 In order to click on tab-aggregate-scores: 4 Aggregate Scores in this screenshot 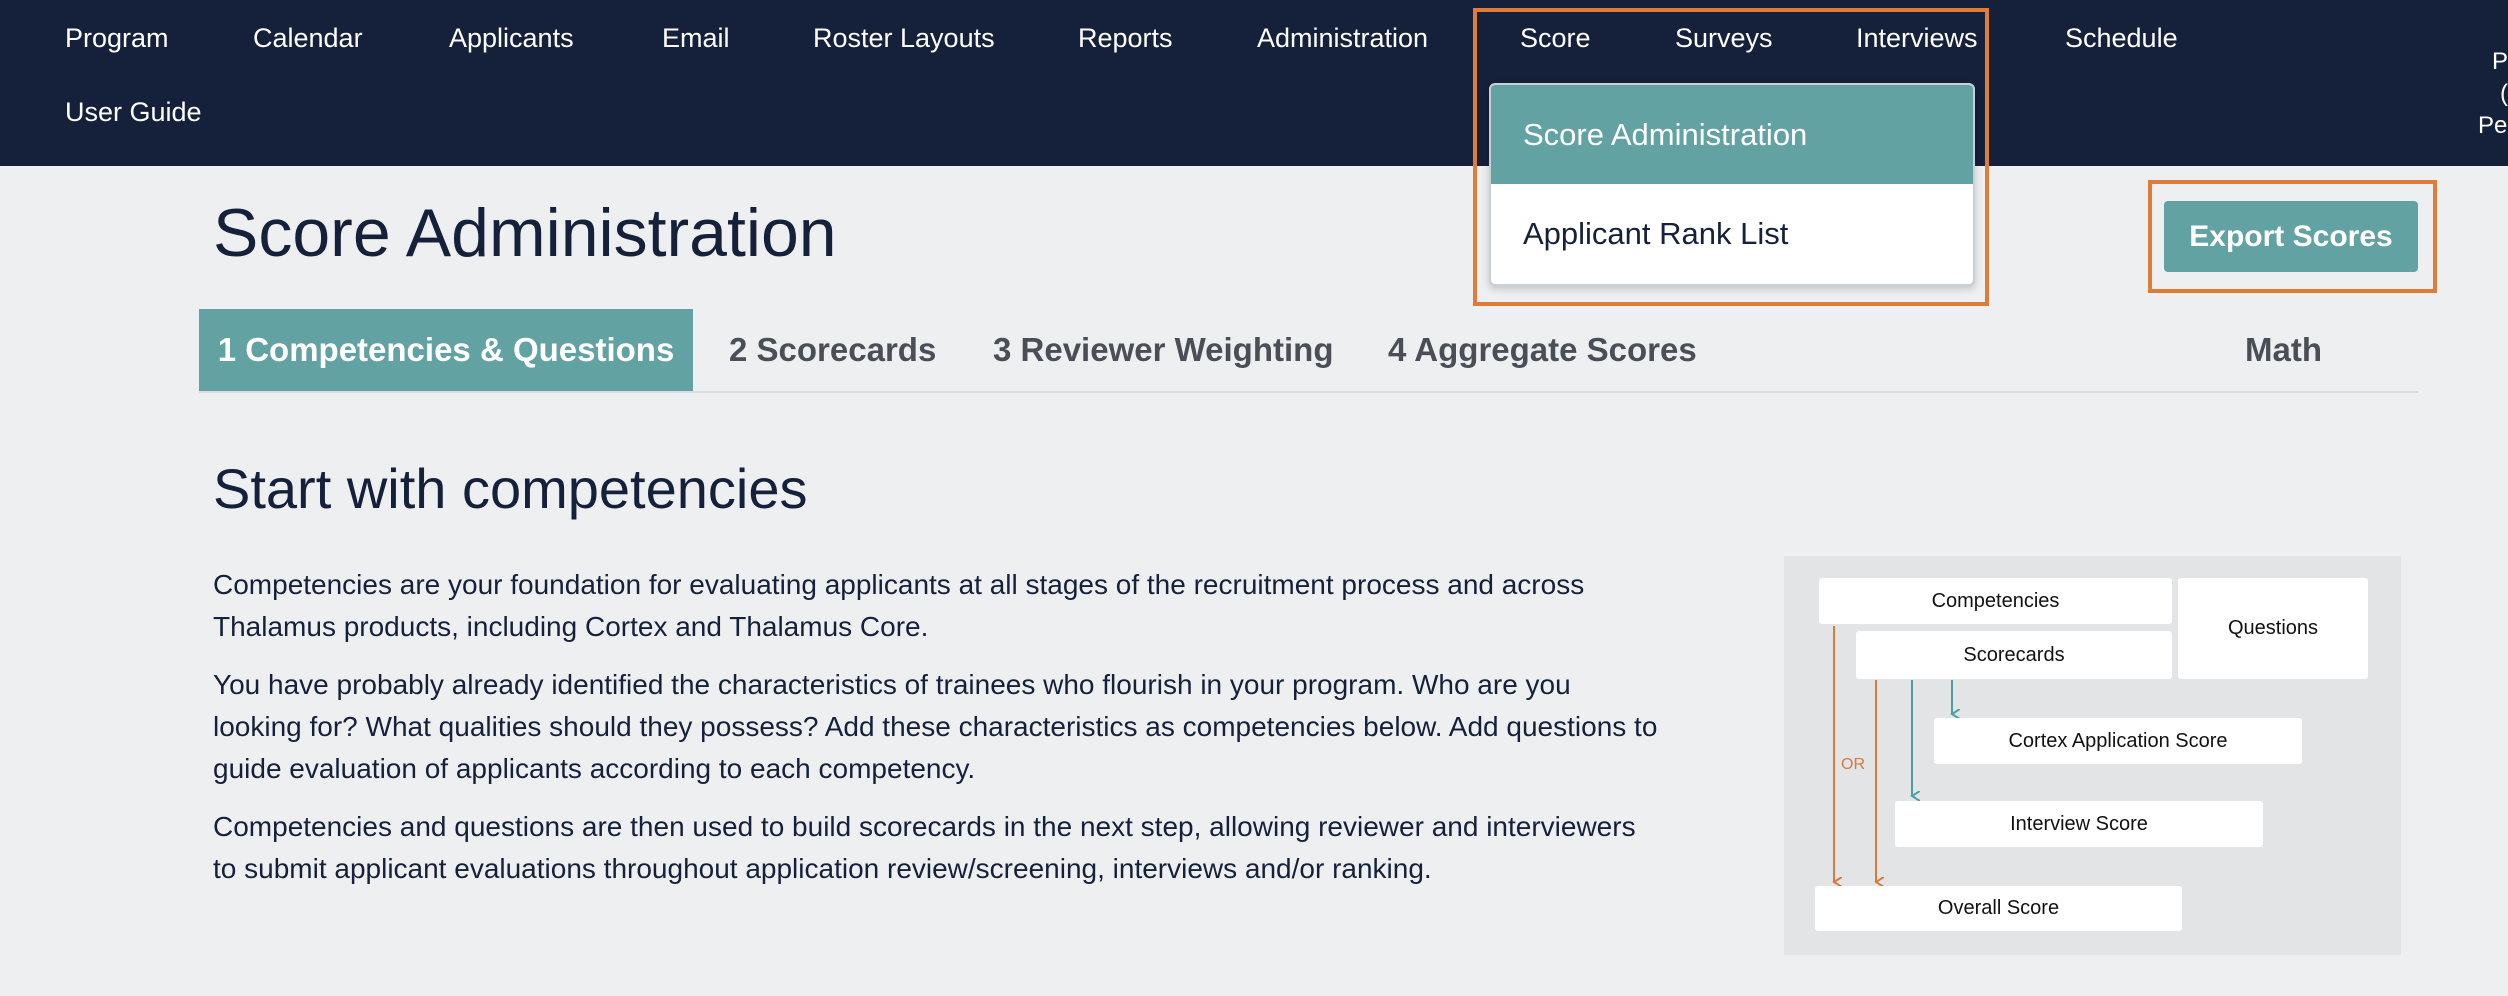, I will do `click(1542, 350)`.